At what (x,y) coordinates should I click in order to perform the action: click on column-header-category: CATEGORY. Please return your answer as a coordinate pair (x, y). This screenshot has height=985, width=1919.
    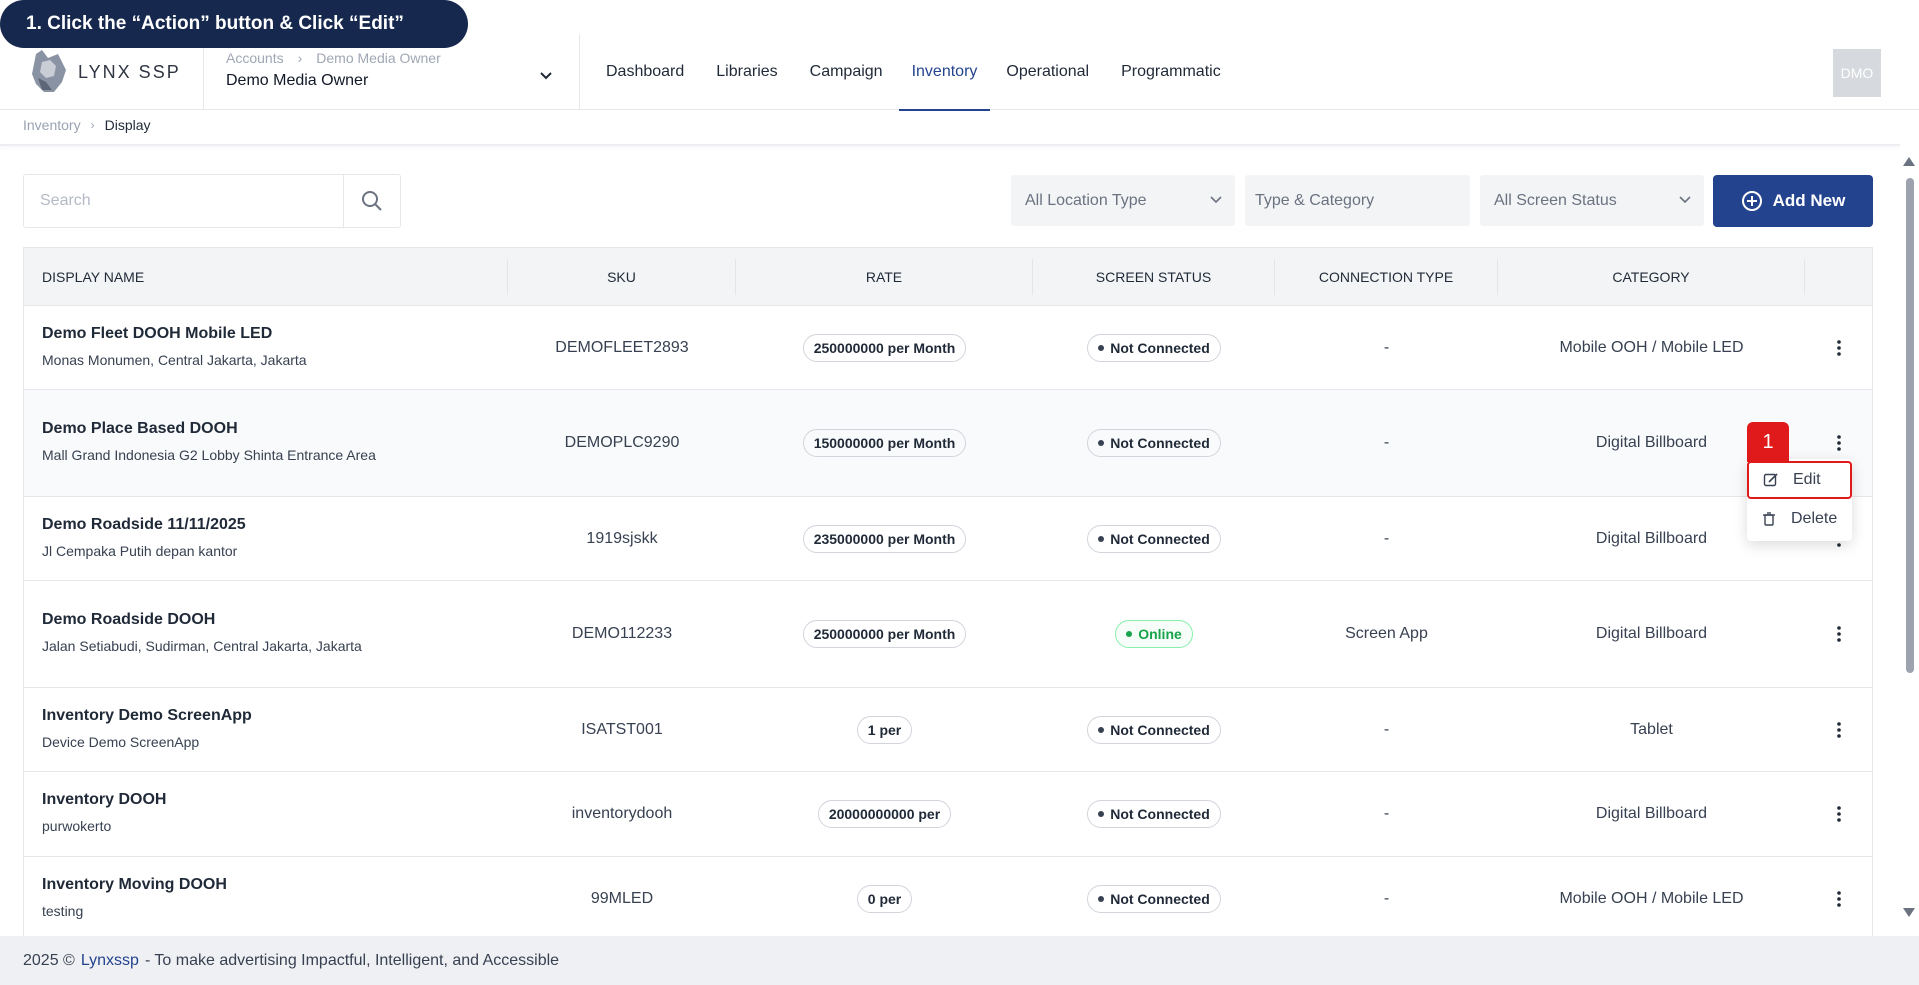
    Looking at the image, I should click on (1651, 276).